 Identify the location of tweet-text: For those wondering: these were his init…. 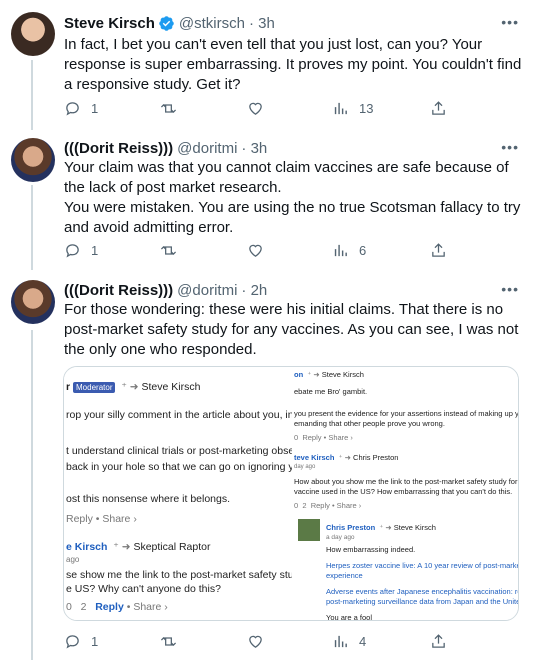
(293, 329).